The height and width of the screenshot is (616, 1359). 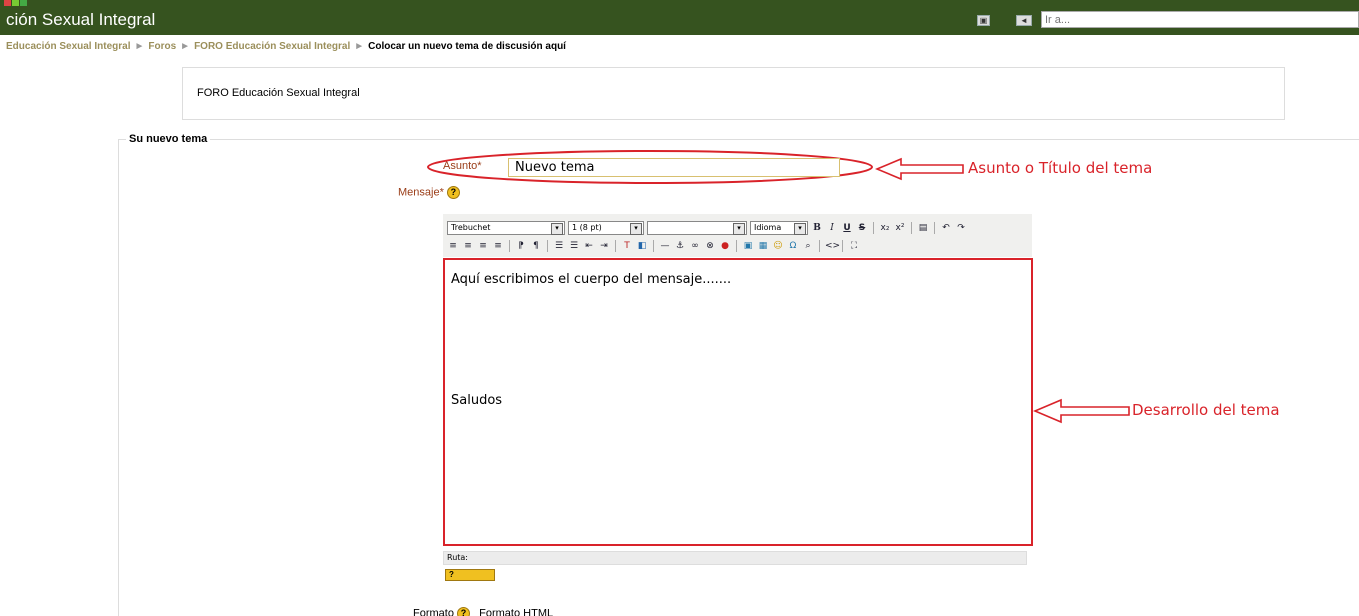 I want to click on align-left-icon: ≡, so click(x=453, y=246).